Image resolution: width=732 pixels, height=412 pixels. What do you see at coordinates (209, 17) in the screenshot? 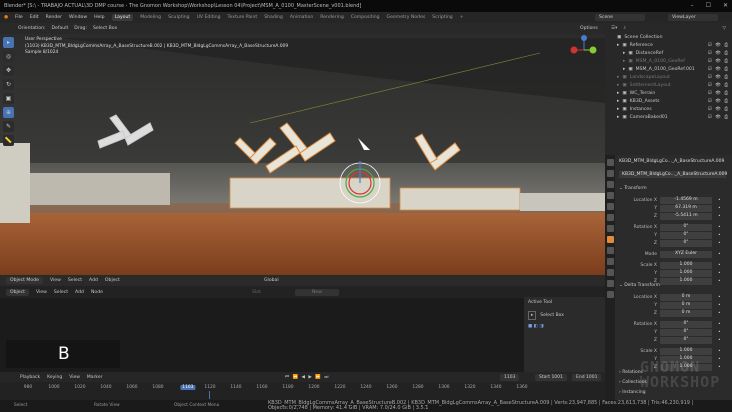
I see `tab-uv-editing: UV Editing` at bounding box center [209, 17].